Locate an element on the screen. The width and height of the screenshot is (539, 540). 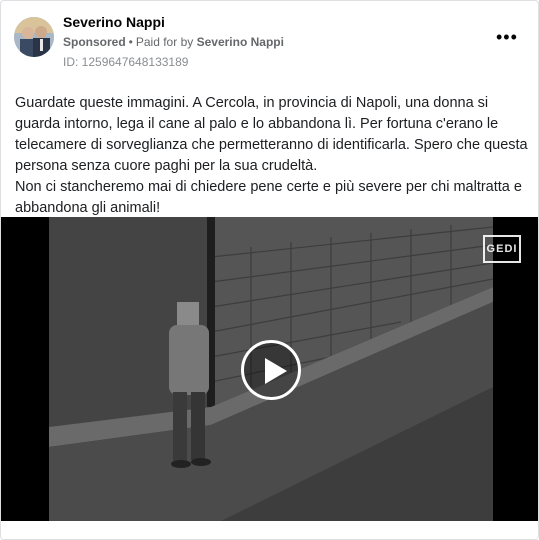
avatar is located at coordinates (34, 37).